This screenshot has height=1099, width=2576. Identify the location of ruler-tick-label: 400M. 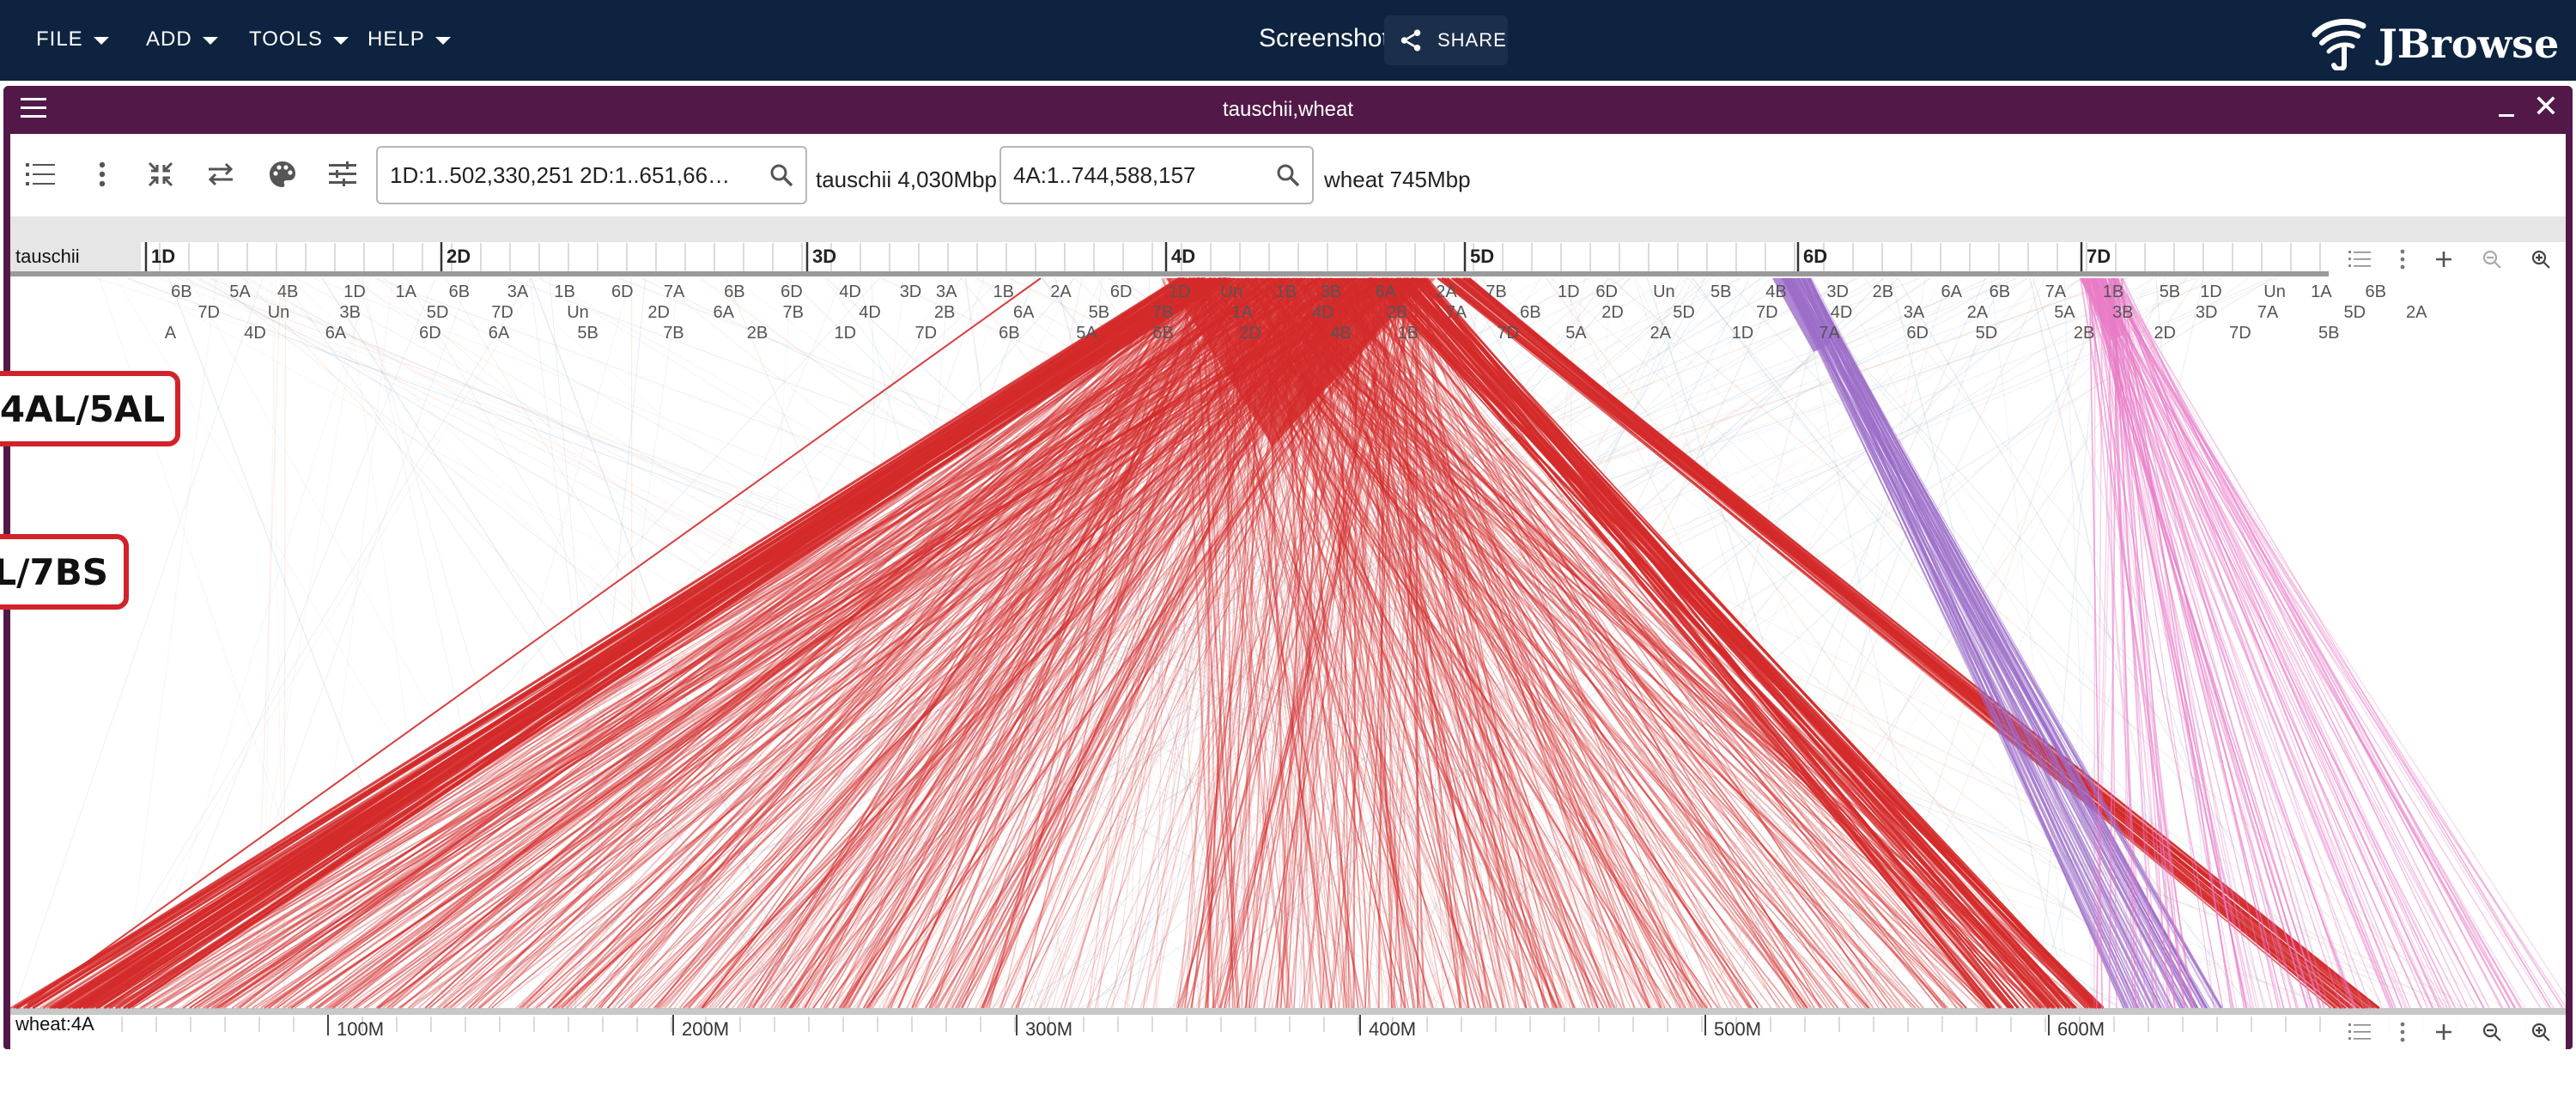
(1393, 1029).